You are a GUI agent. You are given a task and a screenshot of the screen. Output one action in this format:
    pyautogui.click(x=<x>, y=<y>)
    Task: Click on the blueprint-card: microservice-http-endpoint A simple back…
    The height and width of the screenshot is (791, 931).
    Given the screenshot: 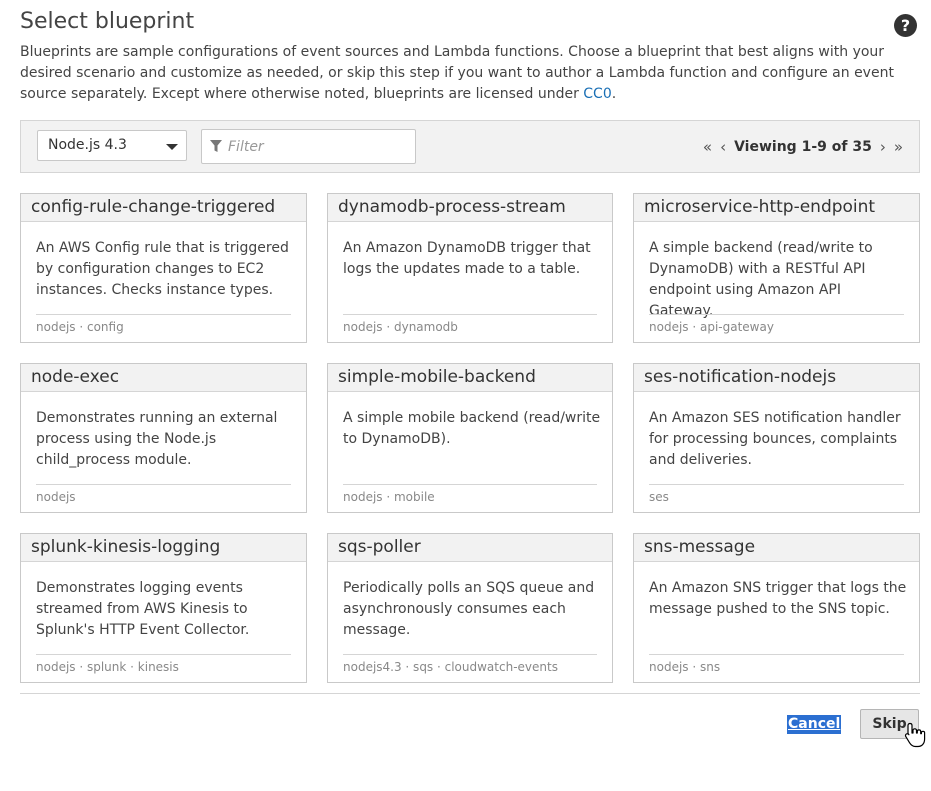 What is the action you would take?
    pyautogui.click(x=776, y=268)
    